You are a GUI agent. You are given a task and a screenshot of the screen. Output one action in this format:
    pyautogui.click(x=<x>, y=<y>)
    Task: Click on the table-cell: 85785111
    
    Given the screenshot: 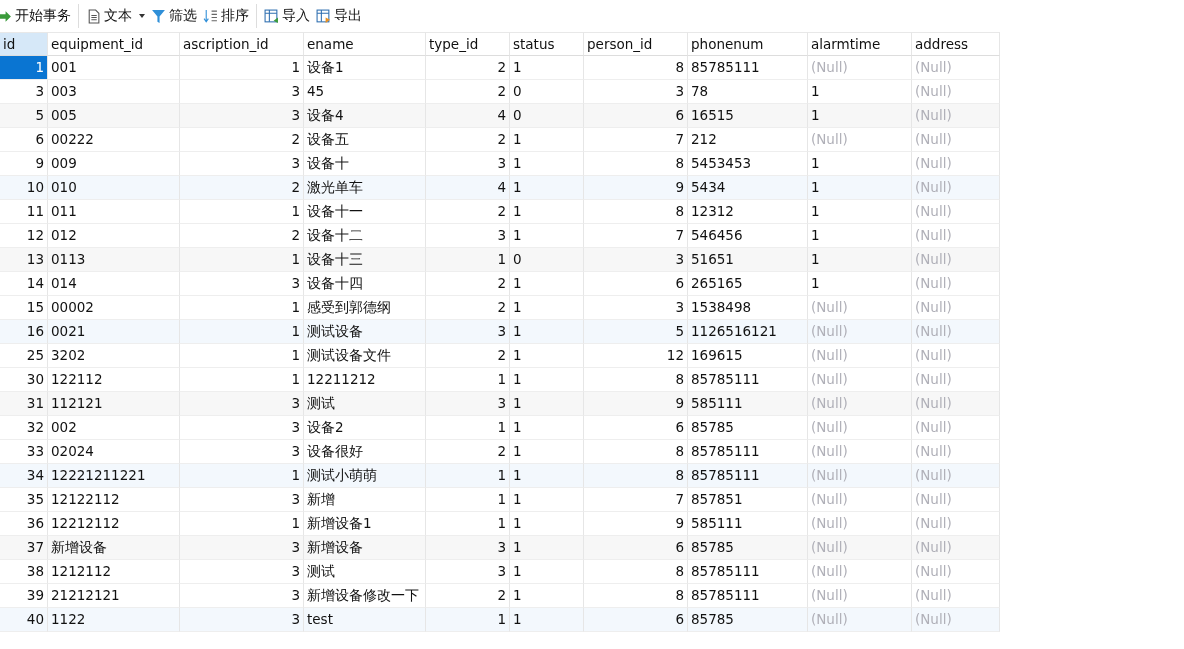 What is the action you would take?
    pyautogui.click(x=748, y=572)
    